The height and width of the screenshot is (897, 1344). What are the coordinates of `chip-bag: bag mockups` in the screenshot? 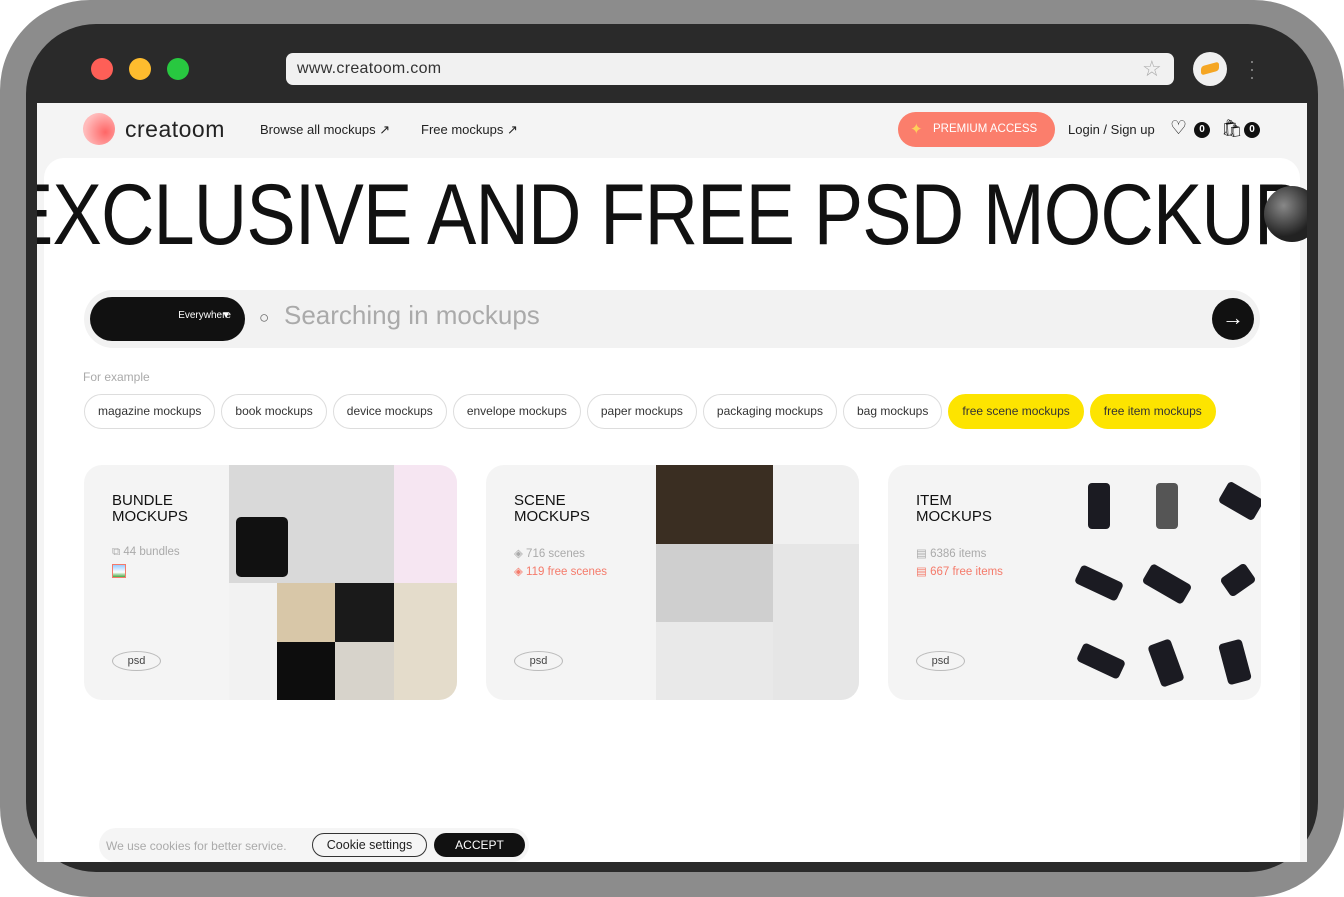 It's located at (892, 411).